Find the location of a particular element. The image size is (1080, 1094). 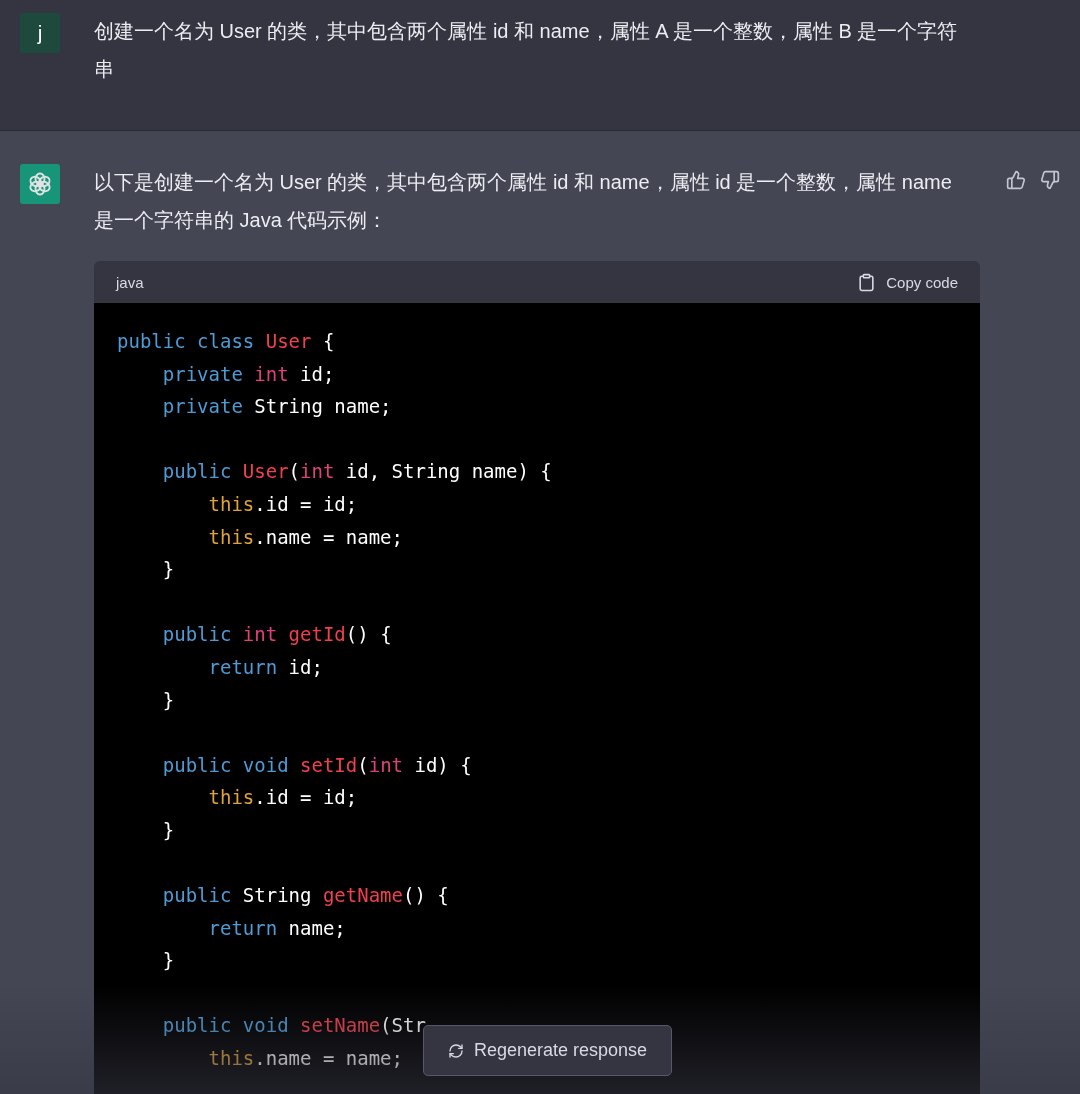

code-line: public User(int id, String name) { is located at coordinates (356, 472).